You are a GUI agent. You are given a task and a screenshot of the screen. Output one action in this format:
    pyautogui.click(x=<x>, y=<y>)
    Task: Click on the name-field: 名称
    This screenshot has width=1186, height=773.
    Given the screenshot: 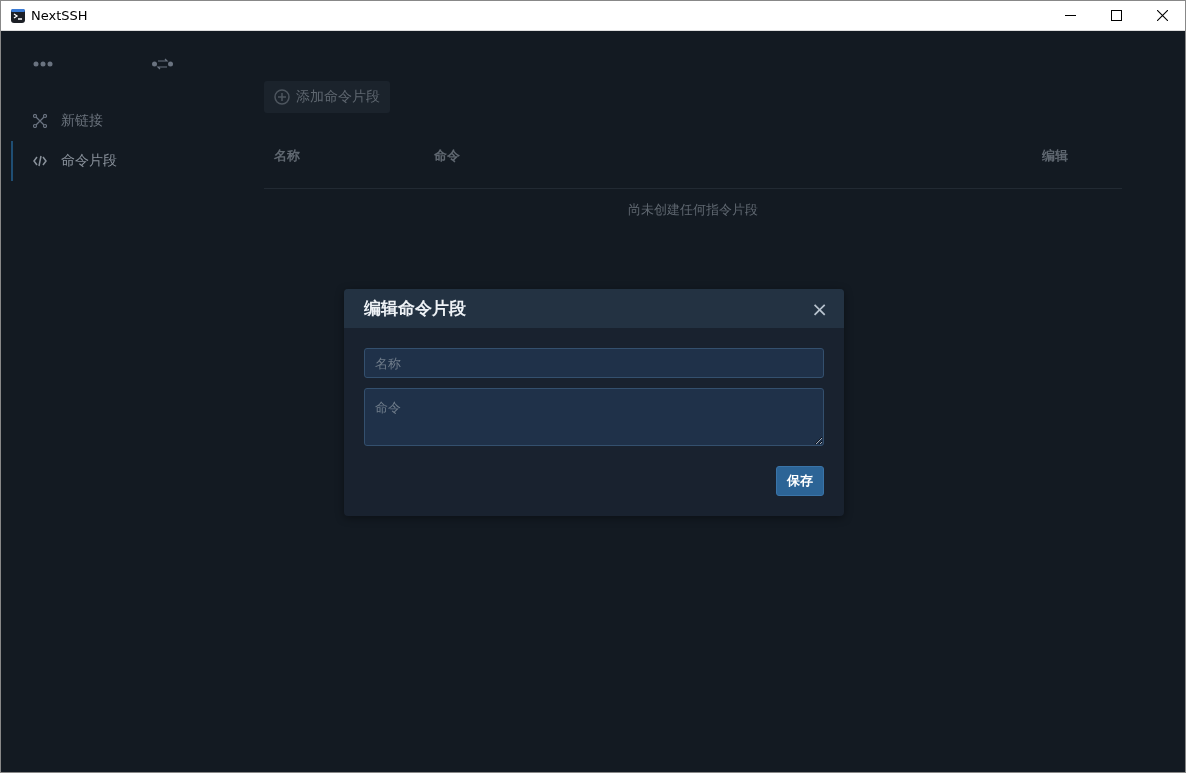 What is the action you would take?
    pyautogui.click(x=594, y=363)
    